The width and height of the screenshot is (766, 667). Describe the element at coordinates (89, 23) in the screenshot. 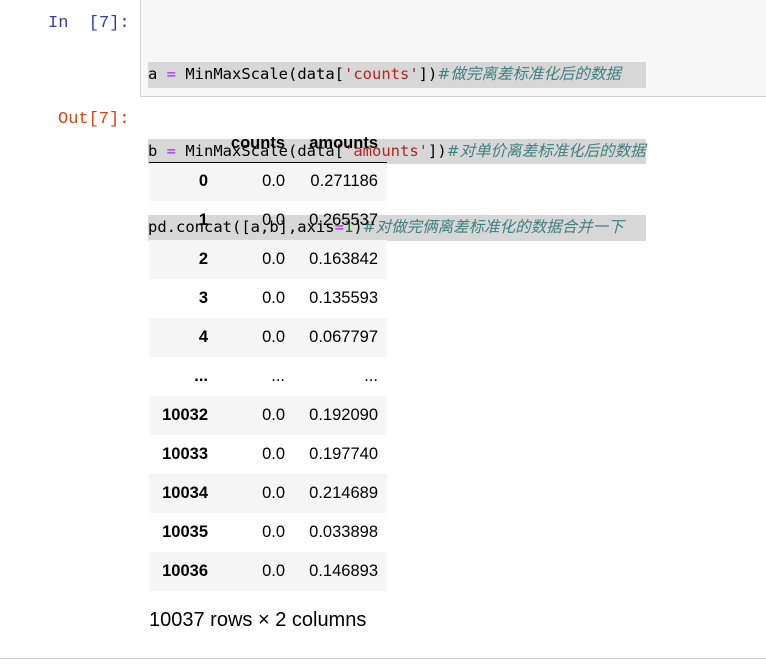

I see `input-prompt: In [7]:` at that location.